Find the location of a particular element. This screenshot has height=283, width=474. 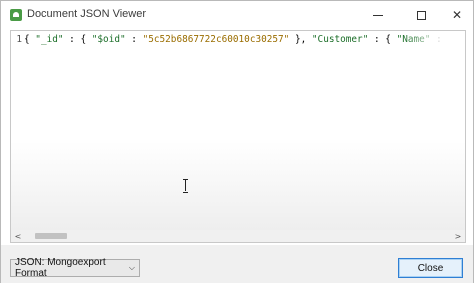

app-icon is located at coordinates (16, 15).